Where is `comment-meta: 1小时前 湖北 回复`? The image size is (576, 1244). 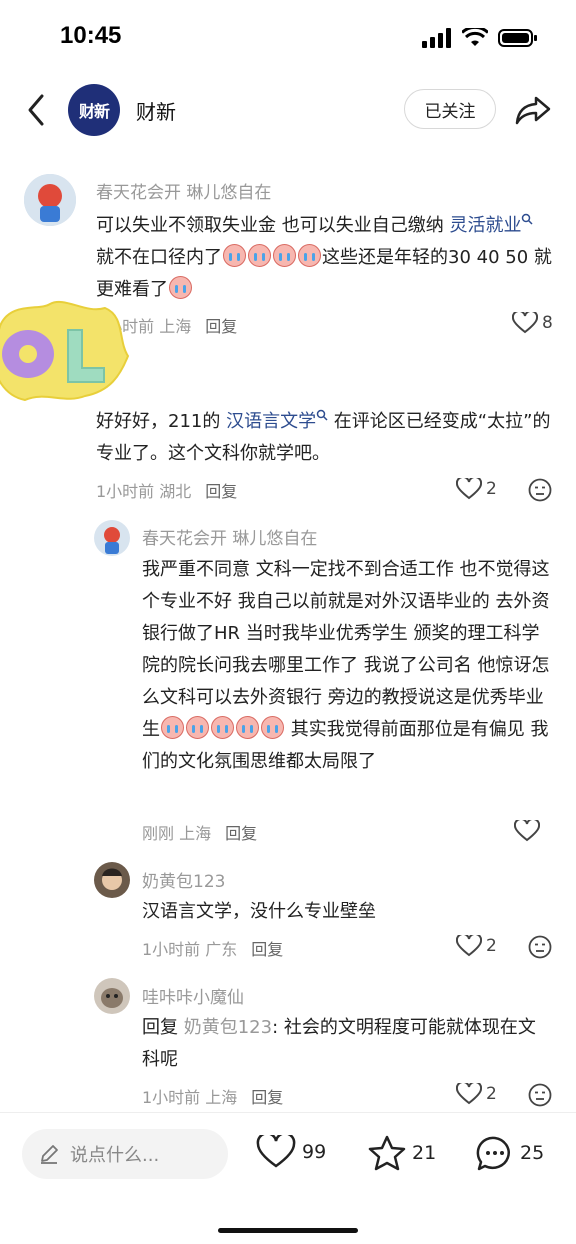
comment-meta: 1小时前 湖北 回复 is located at coordinates (166, 490).